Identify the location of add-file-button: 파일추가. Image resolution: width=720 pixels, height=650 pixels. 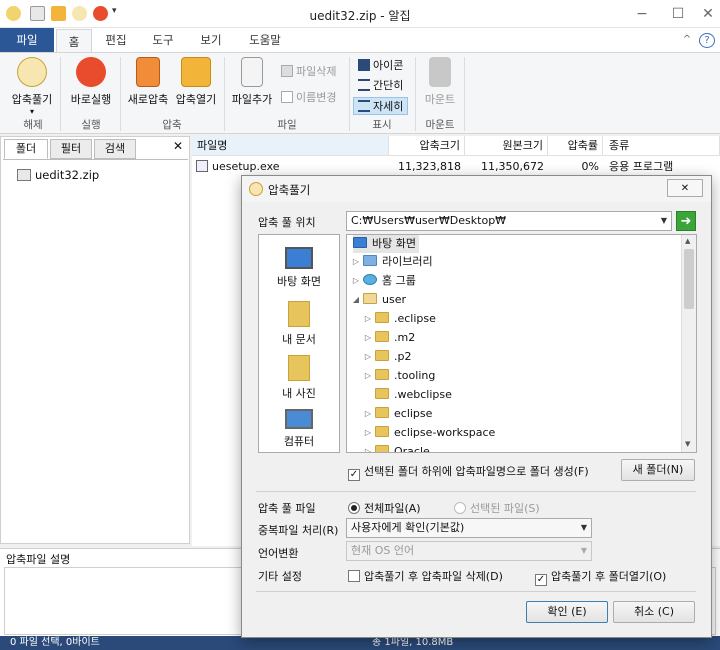
(252, 82).